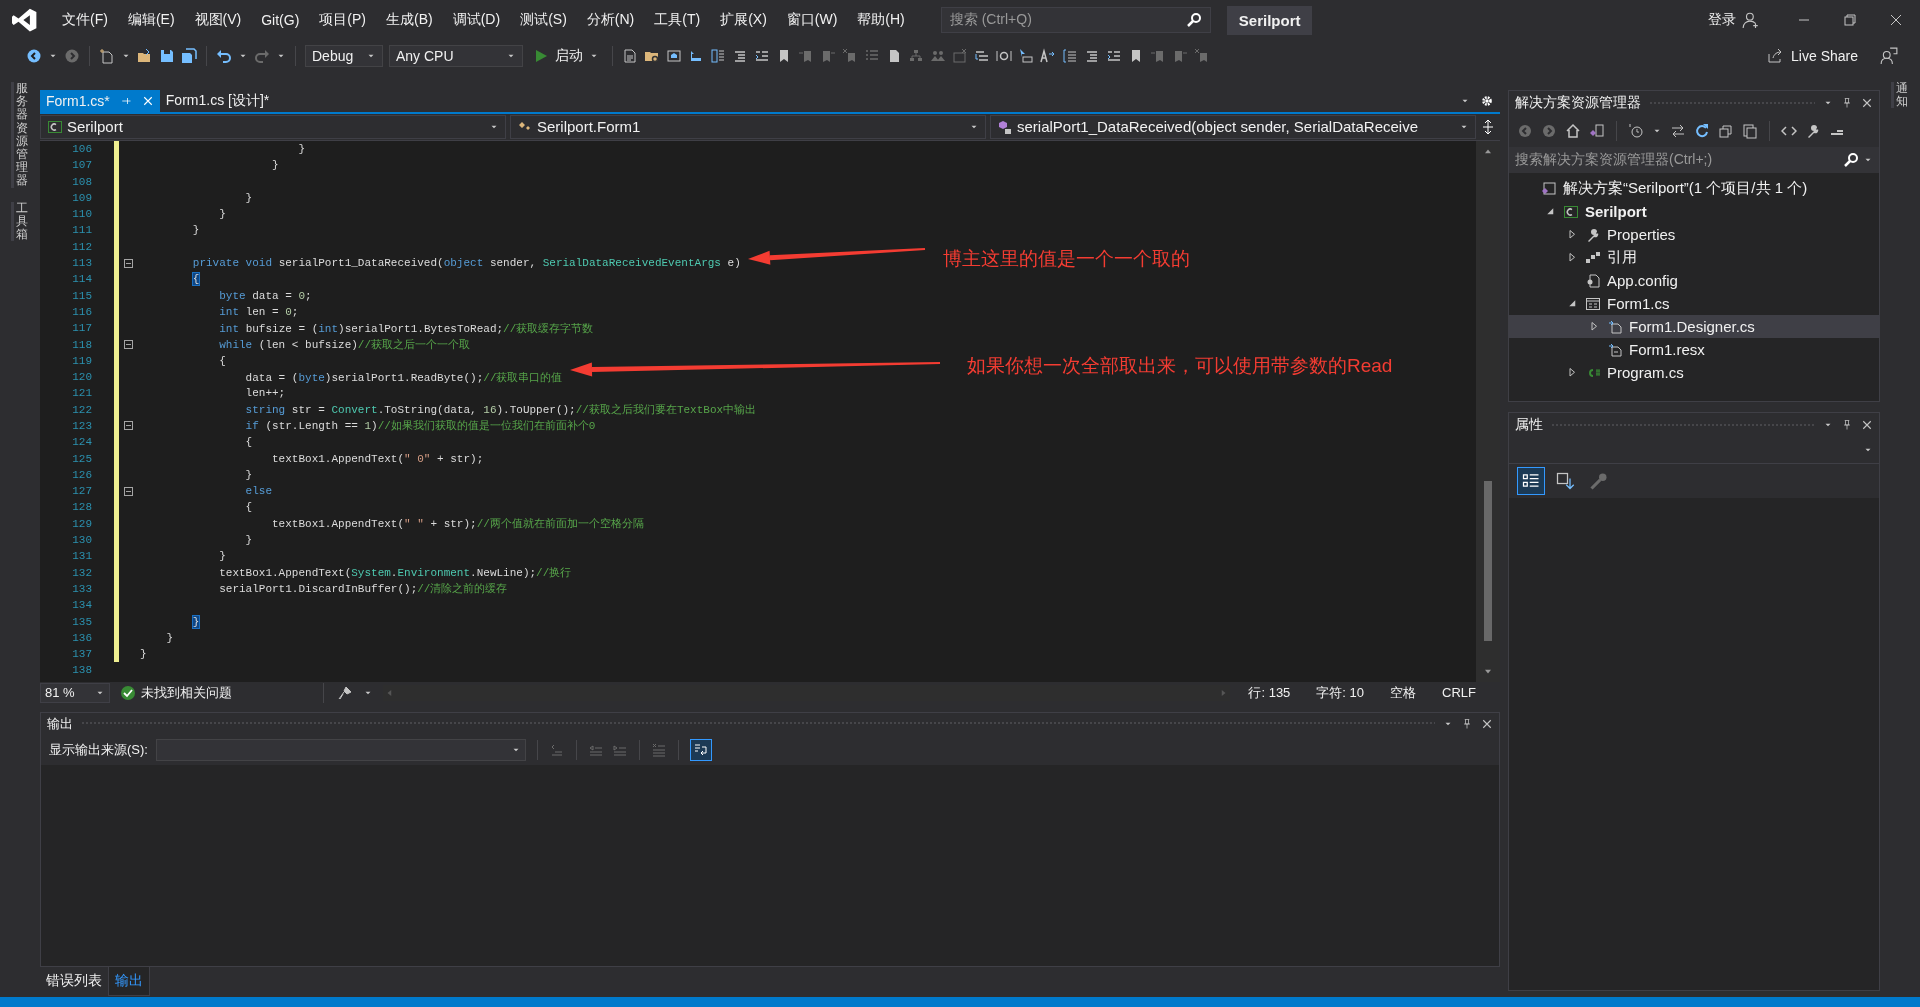 The width and height of the screenshot is (1920, 1007). I want to click on tree-item: App.config, so click(1694, 280).